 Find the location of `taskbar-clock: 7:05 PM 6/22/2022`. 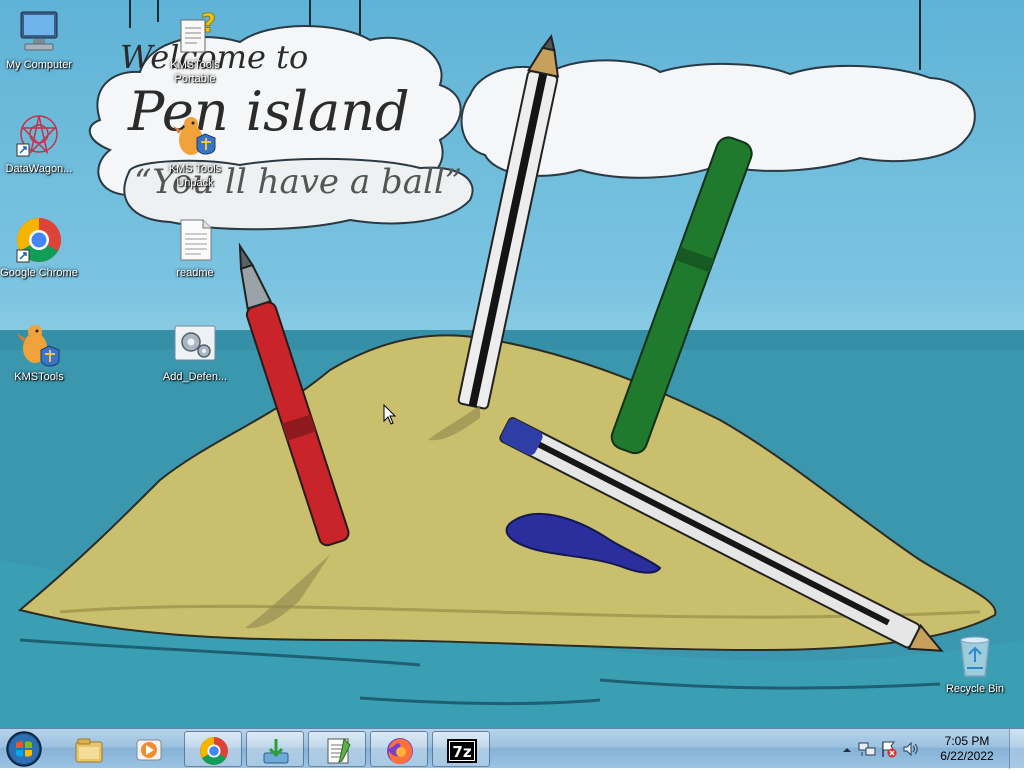

taskbar-clock: 7:05 PM 6/22/2022 is located at coordinates (967, 749).